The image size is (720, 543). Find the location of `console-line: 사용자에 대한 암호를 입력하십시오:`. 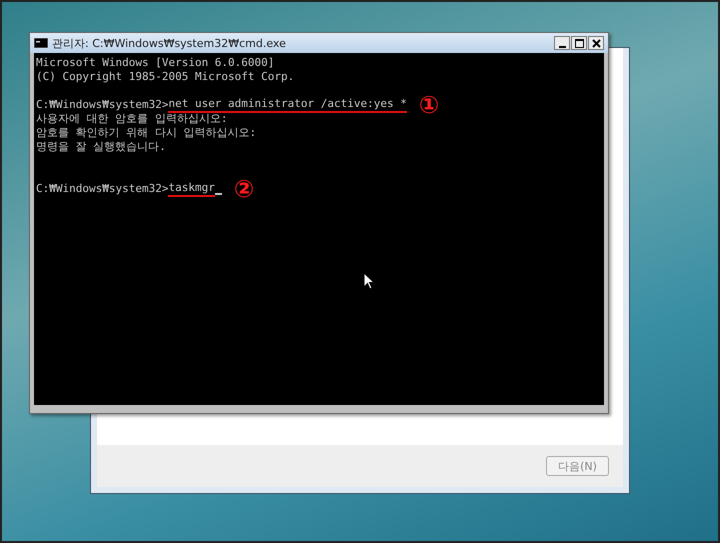

console-line: 사용자에 대한 암호를 입력하십시오: is located at coordinates (132, 119).